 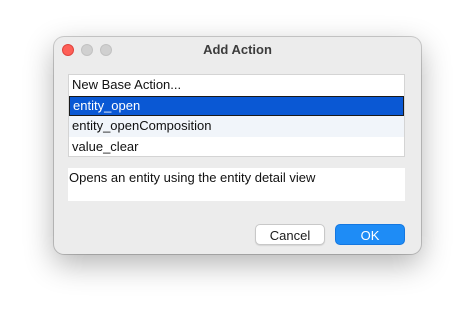 What do you see at coordinates (236, 126) in the screenshot?
I see `list-item-entity-open-composition: entity_openComposition` at bounding box center [236, 126].